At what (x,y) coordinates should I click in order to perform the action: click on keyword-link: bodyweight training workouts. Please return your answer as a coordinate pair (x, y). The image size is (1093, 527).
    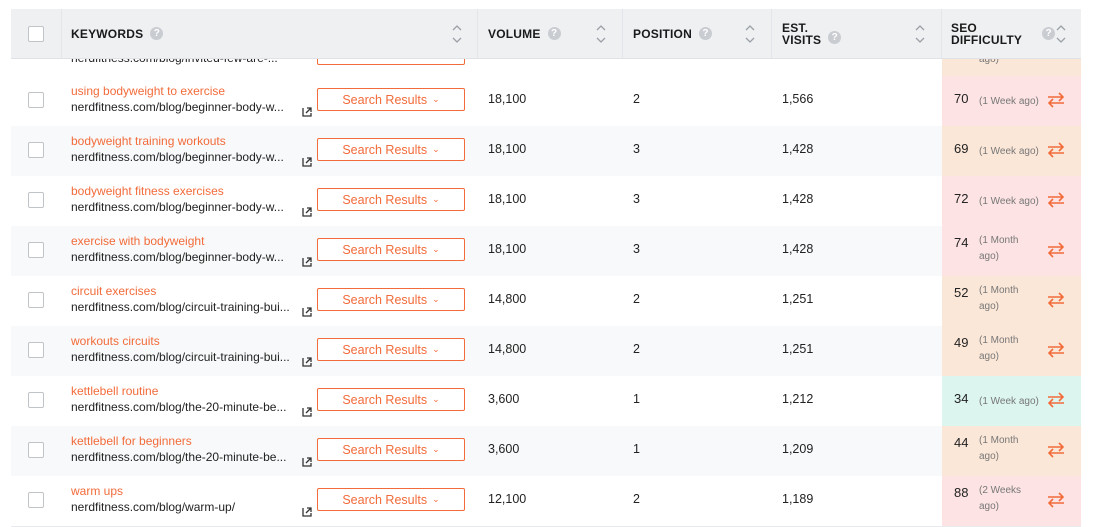
    Looking at the image, I should click on (148, 141).